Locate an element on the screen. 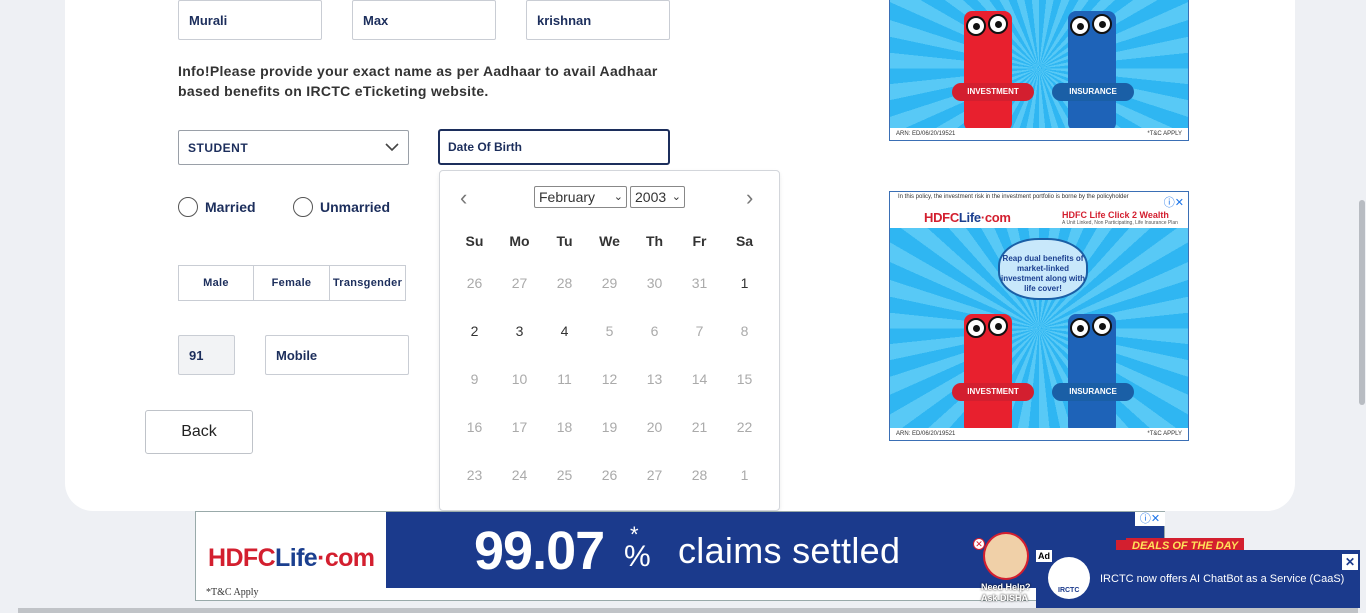 The image size is (1366, 613). logo-part: HDFC is located at coordinates (941, 217).